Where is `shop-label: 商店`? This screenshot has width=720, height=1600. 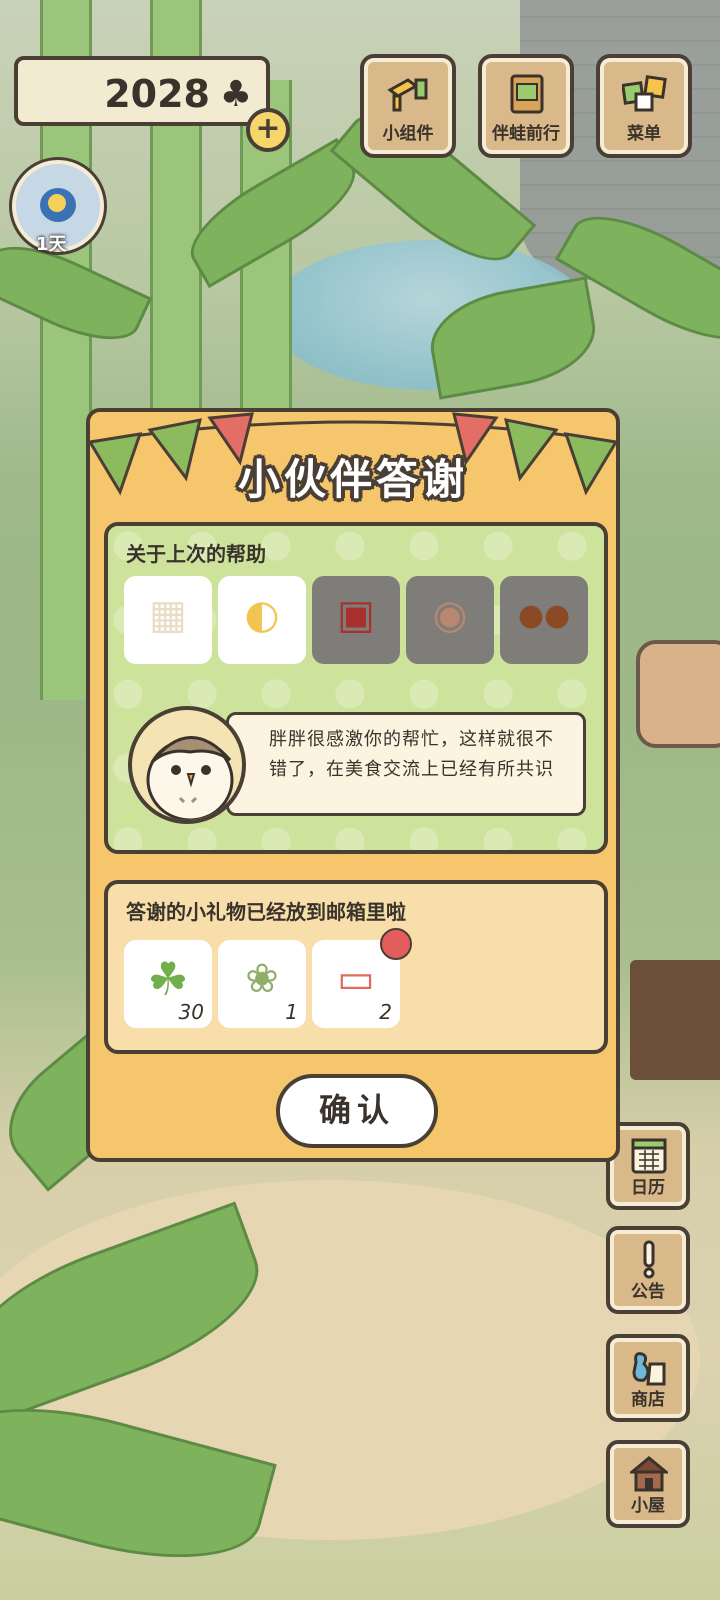 shop-label: 商店 is located at coordinates (648, 1400).